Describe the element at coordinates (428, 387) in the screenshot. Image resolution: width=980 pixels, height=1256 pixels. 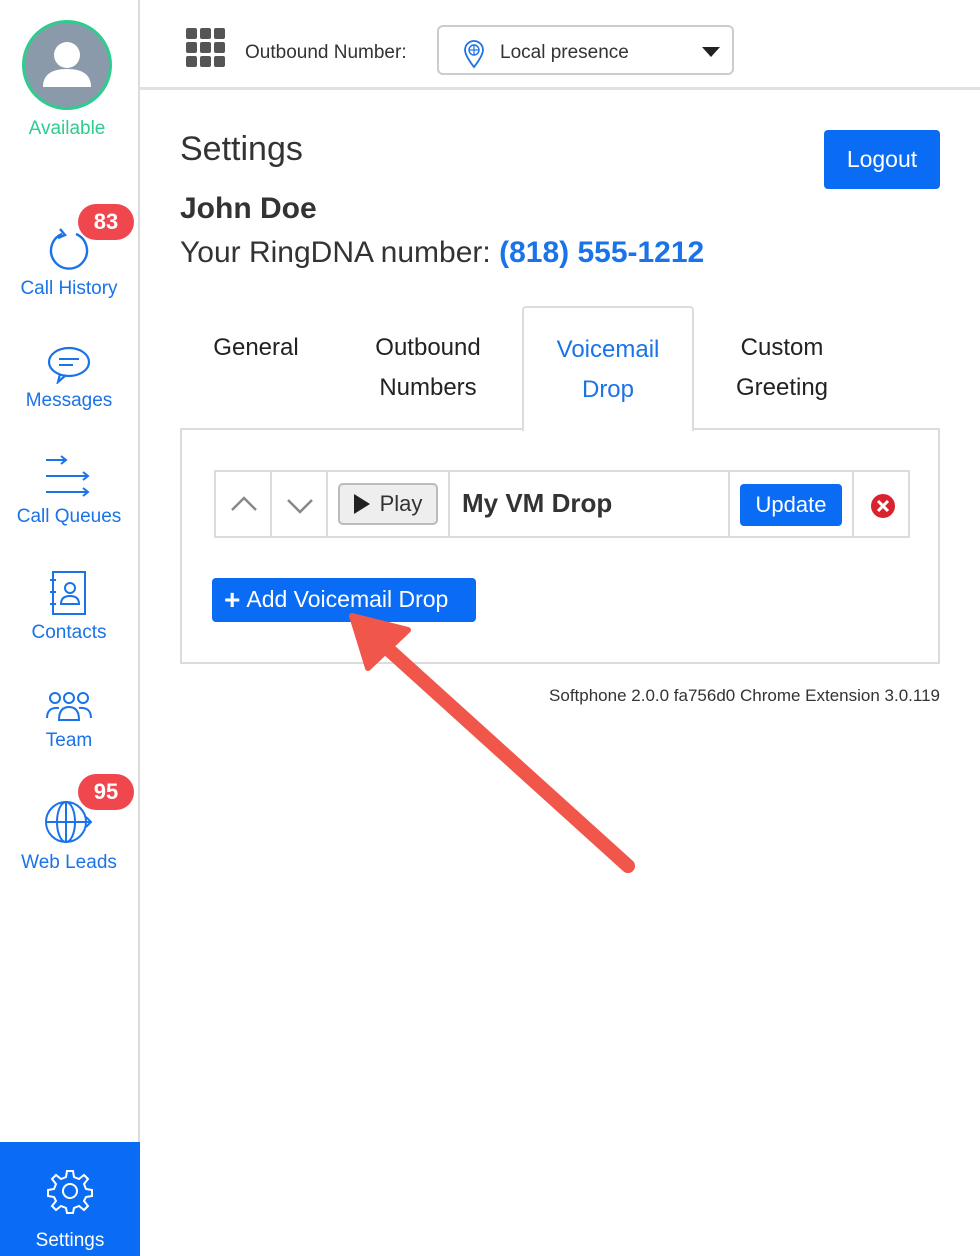
I see `tab-label: Numbers` at that location.